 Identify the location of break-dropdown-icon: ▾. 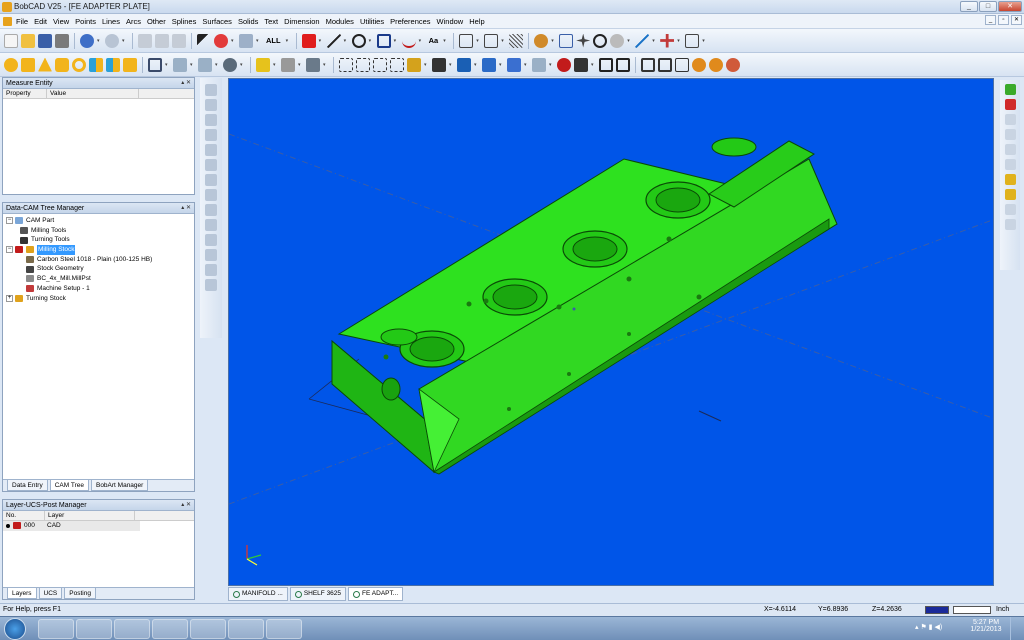
(476, 65).